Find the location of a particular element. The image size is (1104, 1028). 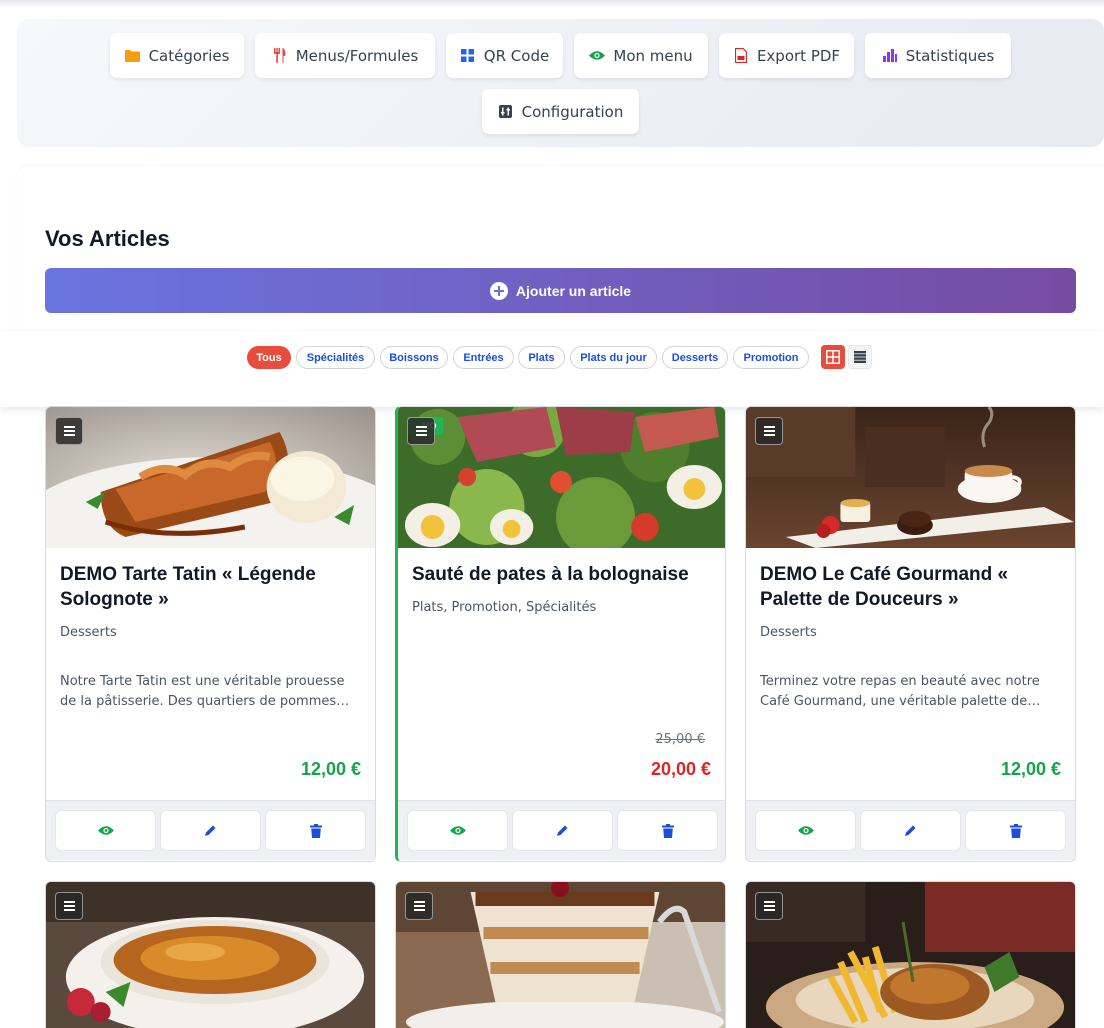

bar-chart-icon is located at coordinates (890, 56).